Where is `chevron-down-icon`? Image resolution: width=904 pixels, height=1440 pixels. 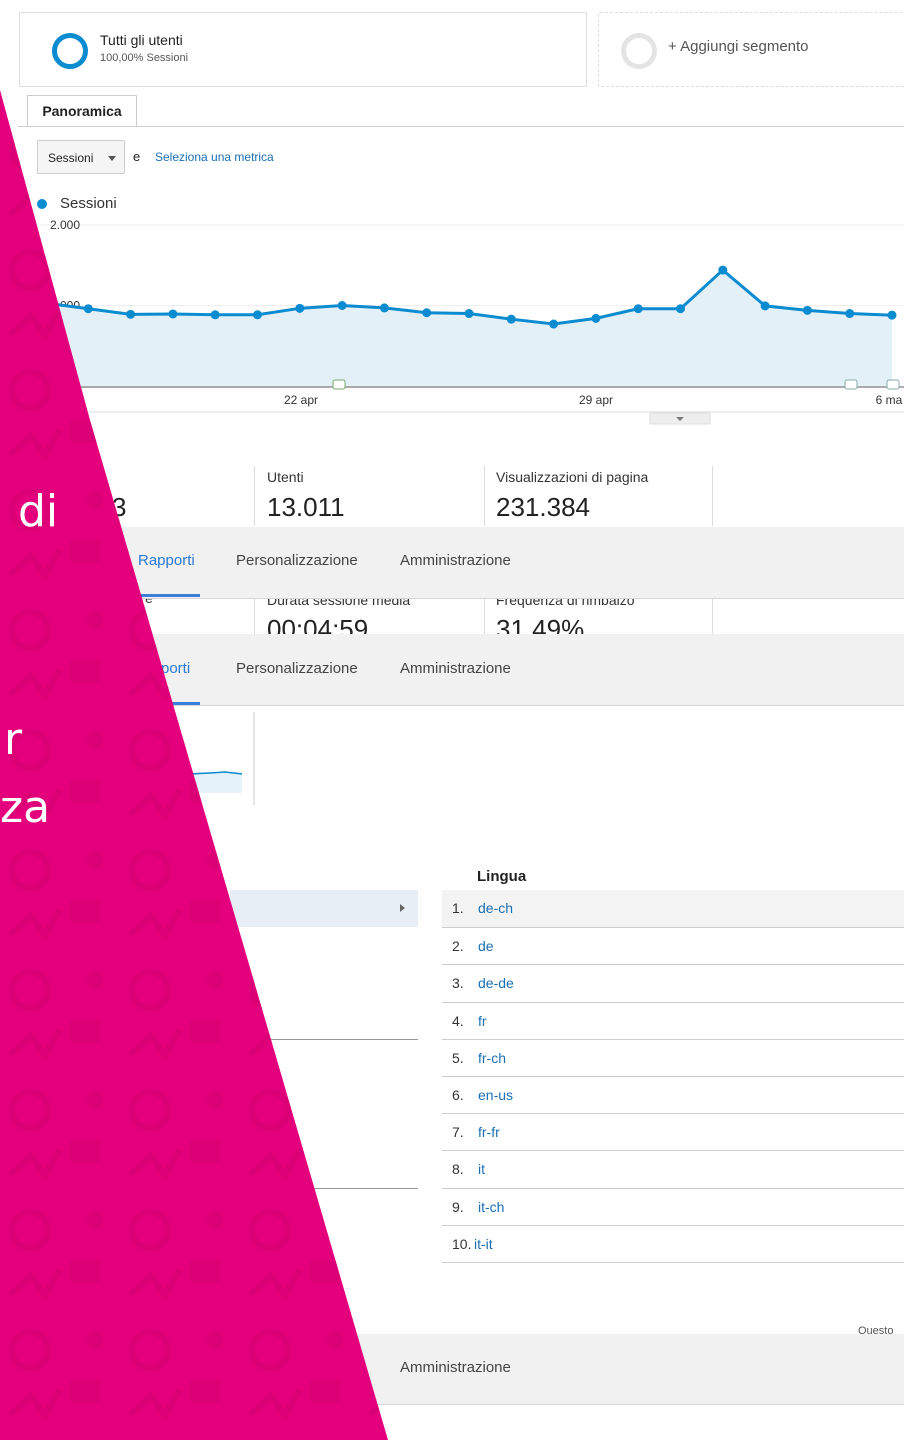
chevron-down-icon is located at coordinates (112, 158).